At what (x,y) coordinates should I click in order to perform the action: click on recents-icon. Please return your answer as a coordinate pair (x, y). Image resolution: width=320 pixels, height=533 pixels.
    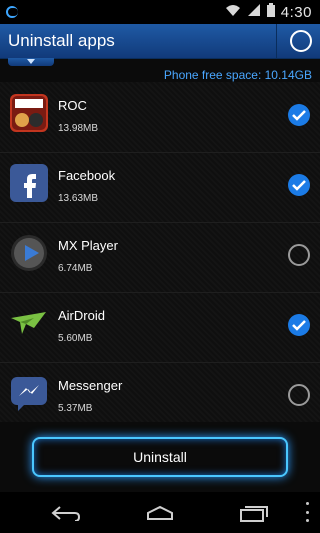
    Looking at the image, I should click on (254, 513).